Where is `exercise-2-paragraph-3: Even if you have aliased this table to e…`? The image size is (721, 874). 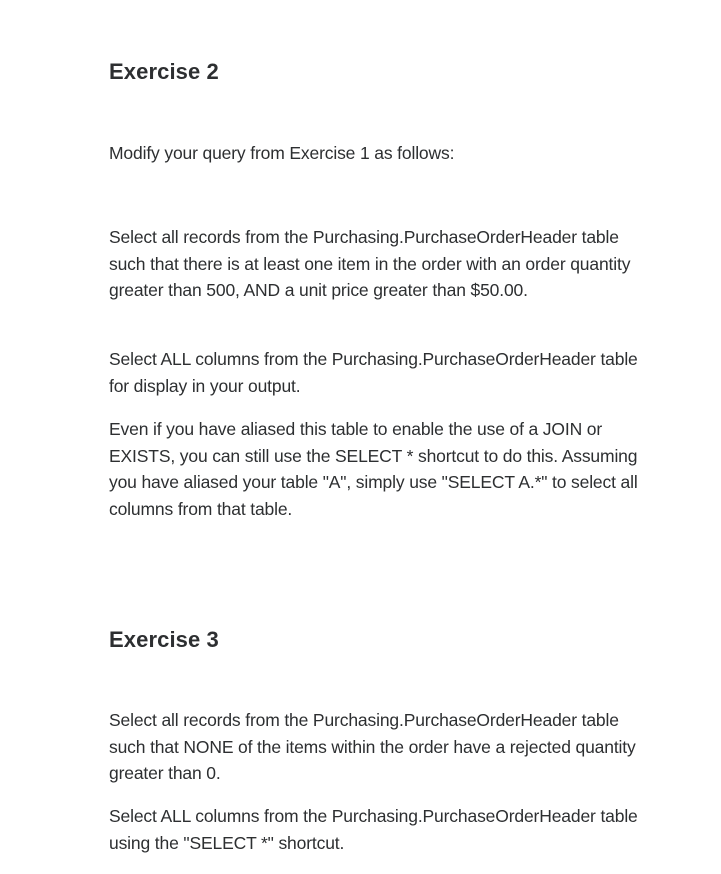 exercise-2-paragraph-3: Even if you have aliased this table to e… is located at coordinates (373, 469).